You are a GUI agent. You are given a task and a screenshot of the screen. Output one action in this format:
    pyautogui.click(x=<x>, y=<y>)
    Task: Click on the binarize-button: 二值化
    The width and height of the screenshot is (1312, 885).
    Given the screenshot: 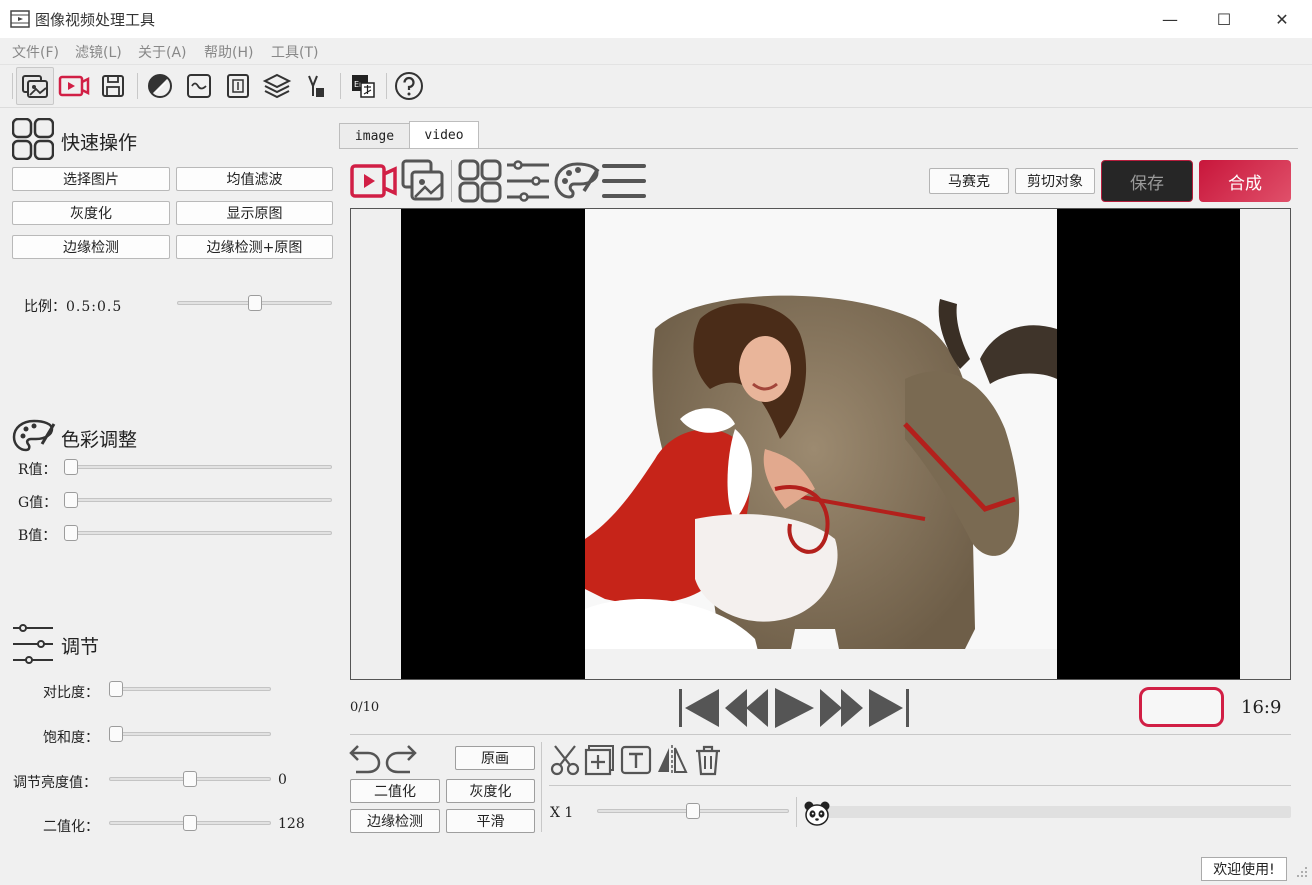 What is the action you would take?
    pyautogui.click(x=395, y=791)
    